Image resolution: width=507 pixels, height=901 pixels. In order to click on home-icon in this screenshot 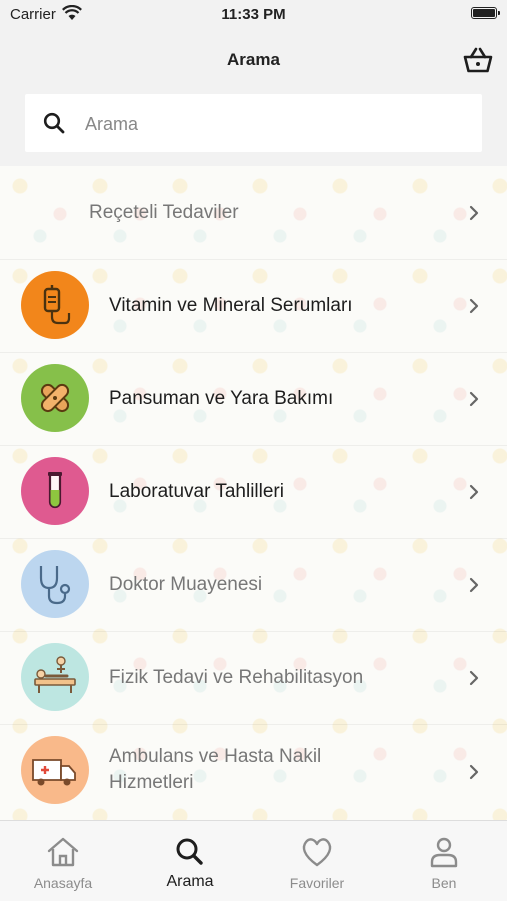, I will do `click(63, 852)`.